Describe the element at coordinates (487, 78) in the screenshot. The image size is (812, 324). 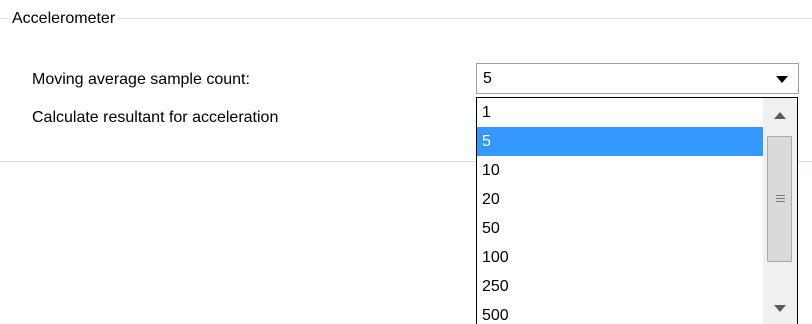
I see `combobox-value: 5` at that location.